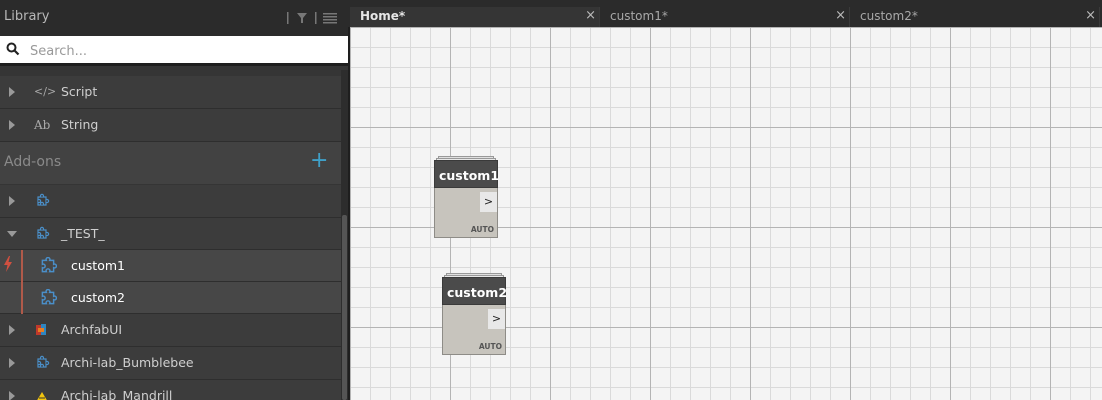 The height and width of the screenshot is (400, 1102). I want to click on collapse-arrow-icon, so click(12, 233).